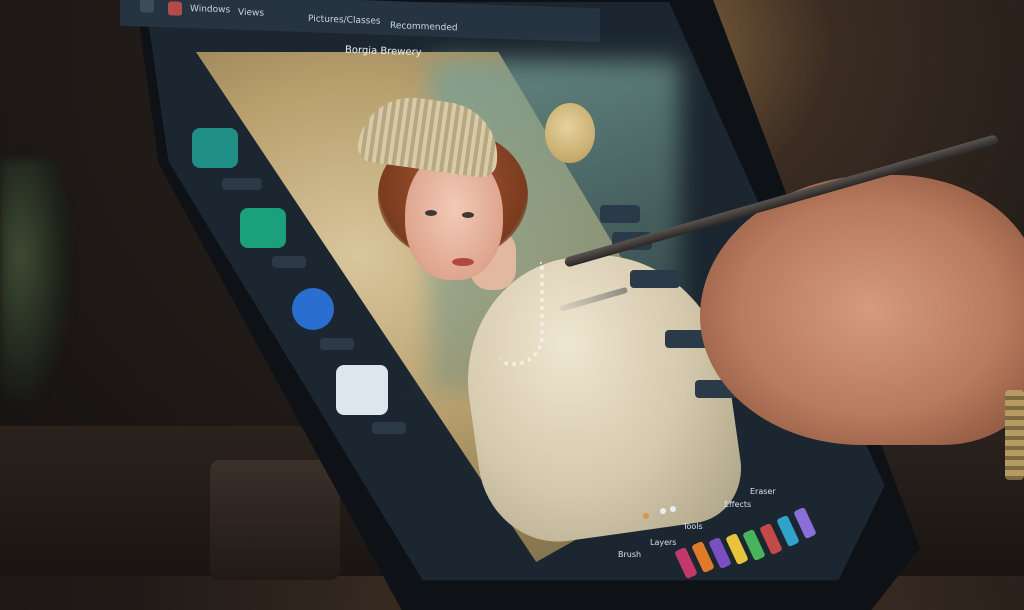 The width and height of the screenshot is (1024, 610). I want to click on toolbar-label: Brush, so click(629, 554).